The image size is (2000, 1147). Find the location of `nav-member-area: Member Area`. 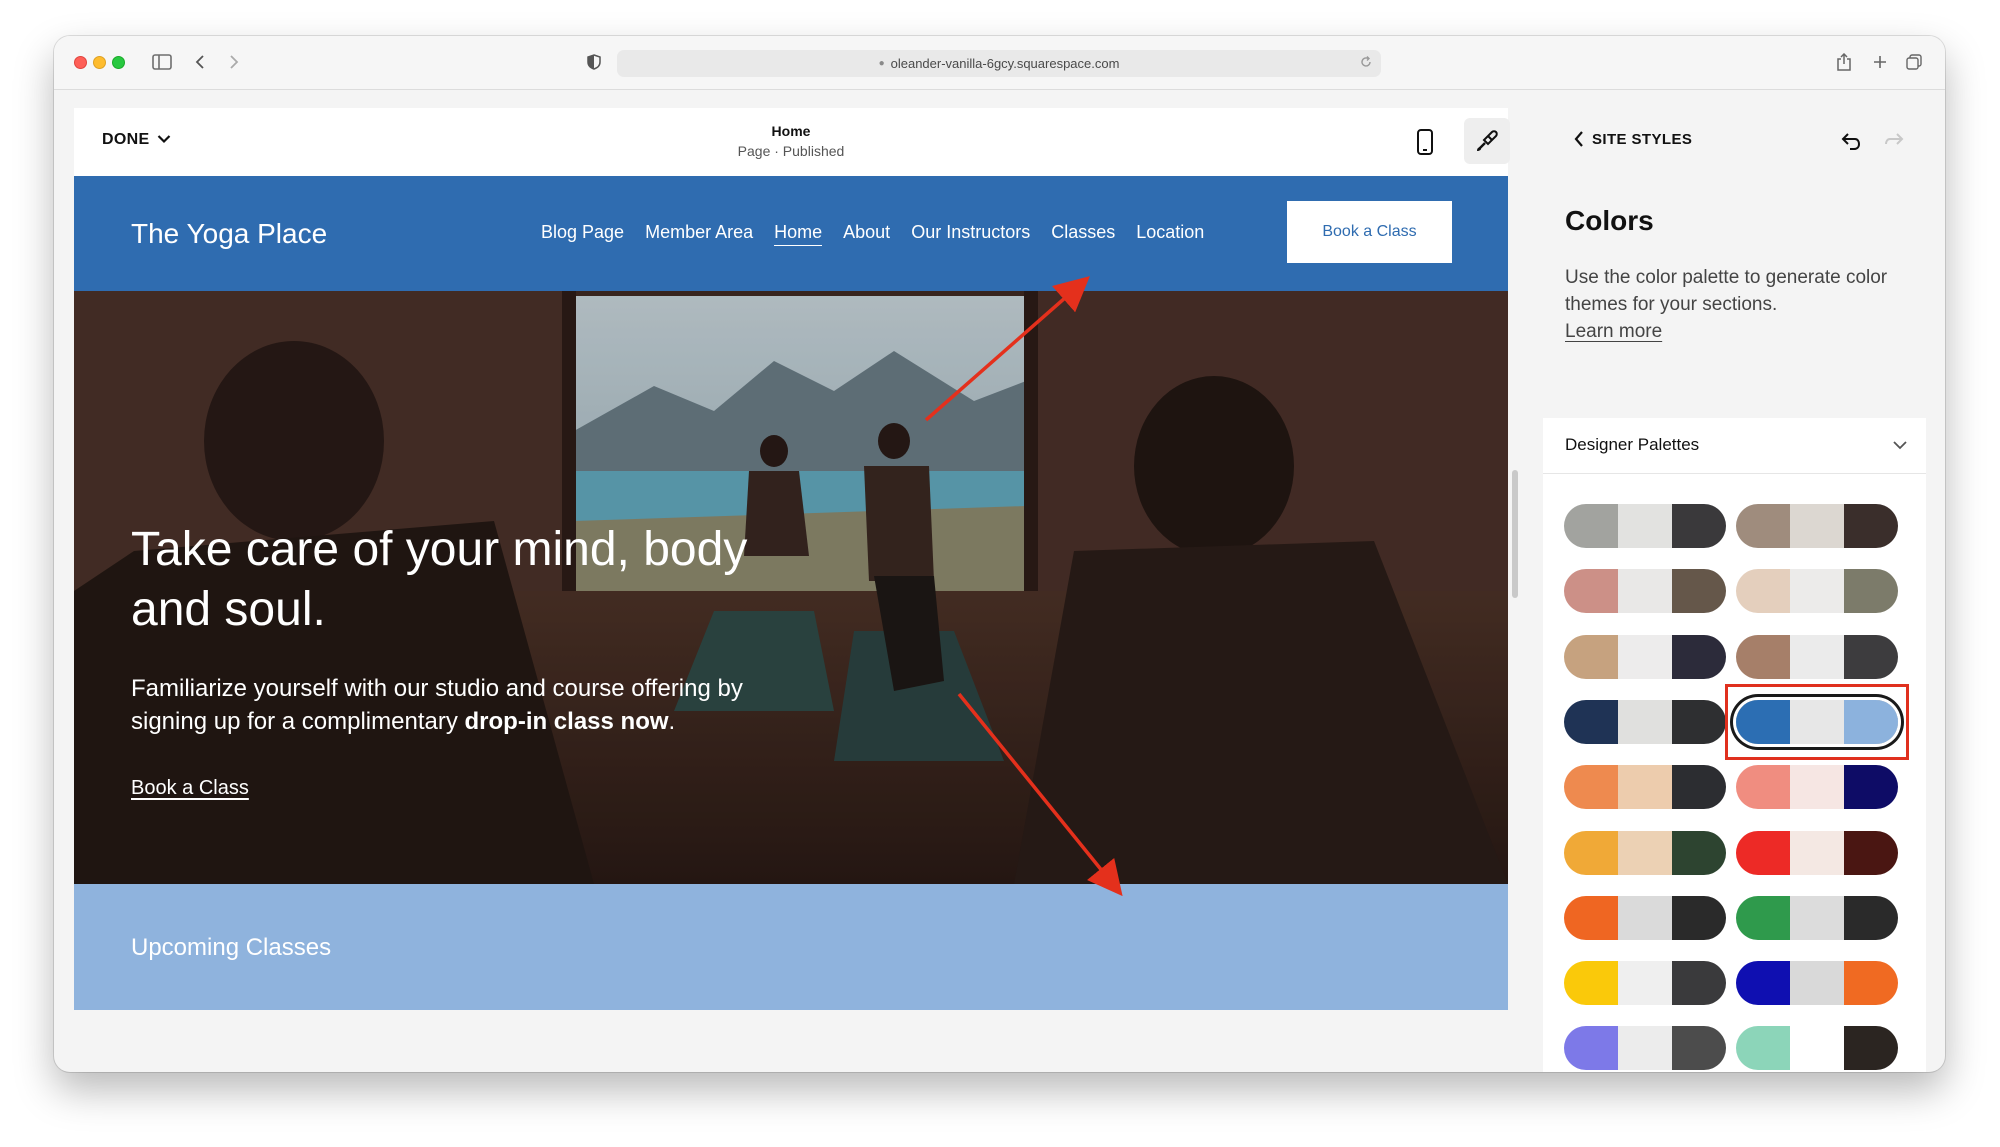

nav-member-area: Member Area is located at coordinates (699, 234).